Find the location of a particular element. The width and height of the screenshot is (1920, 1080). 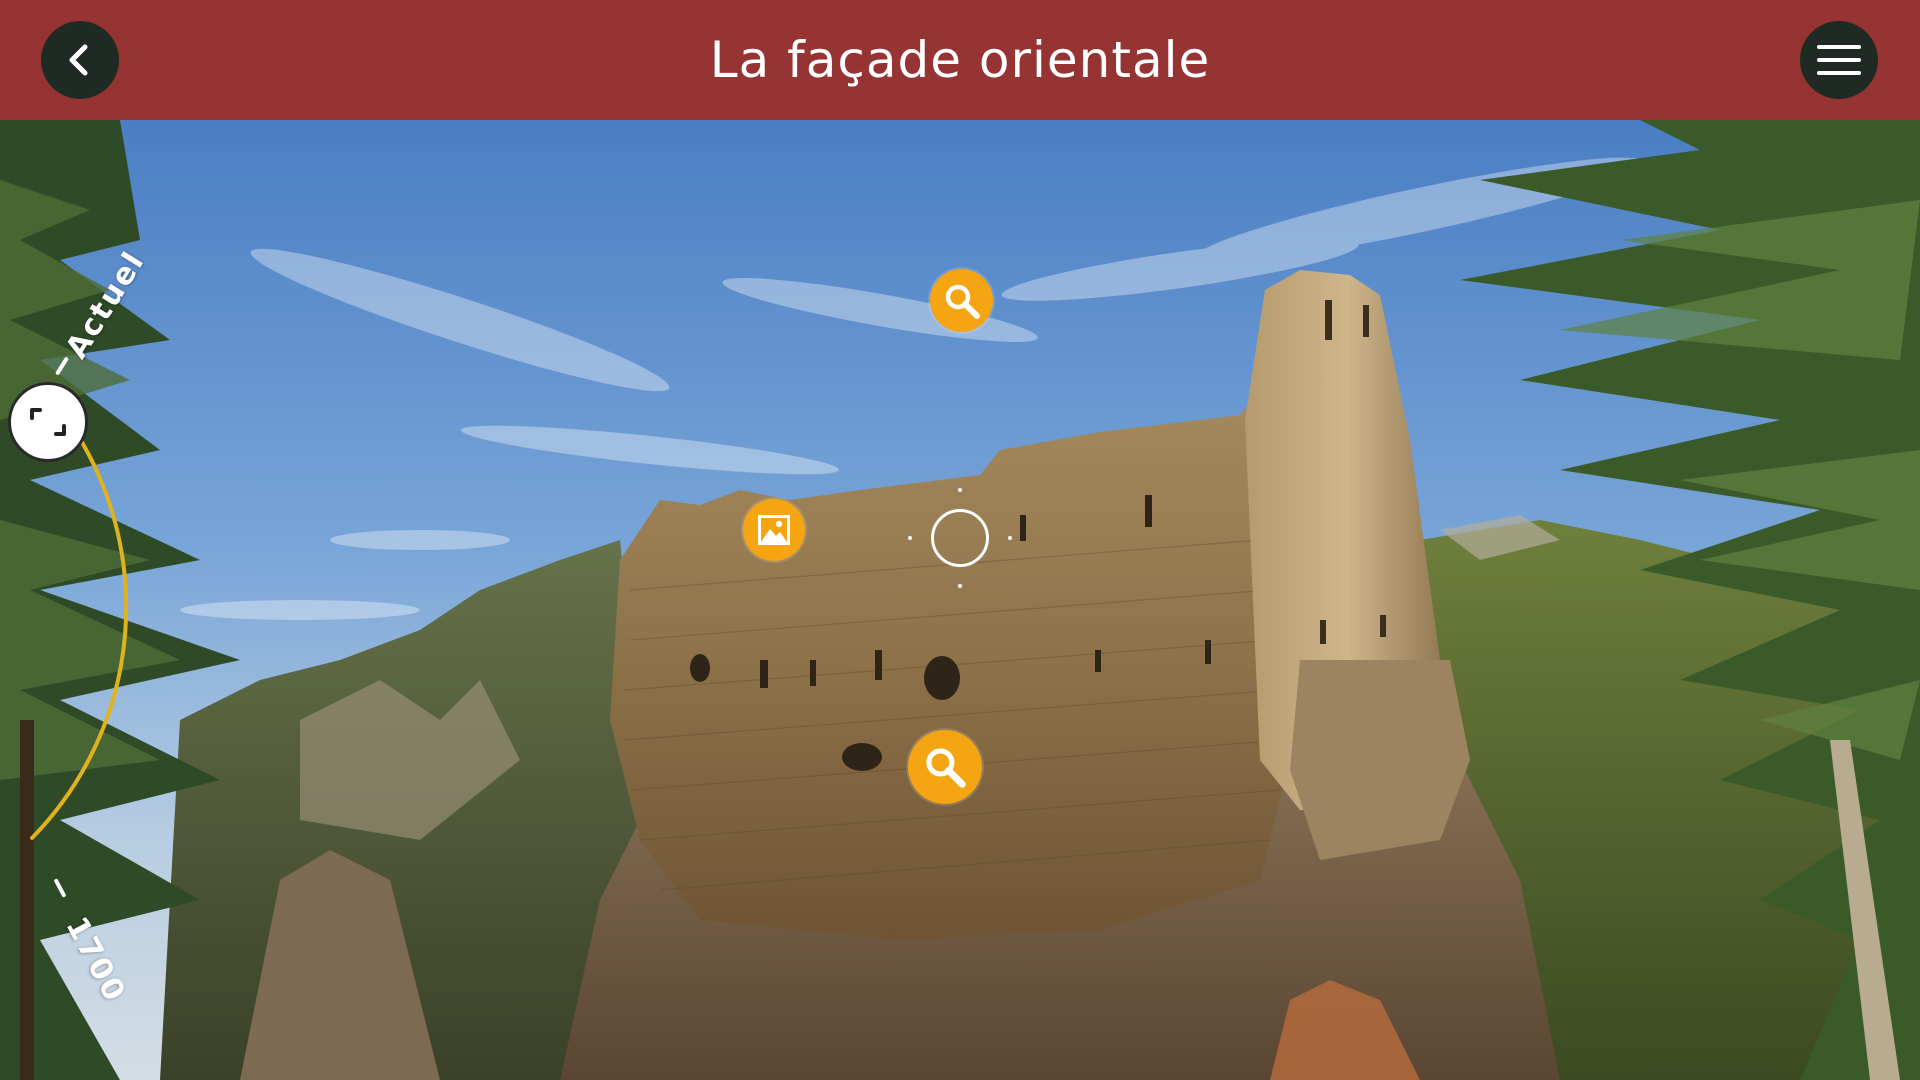

timeline-handle is located at coordinates (48, 422).